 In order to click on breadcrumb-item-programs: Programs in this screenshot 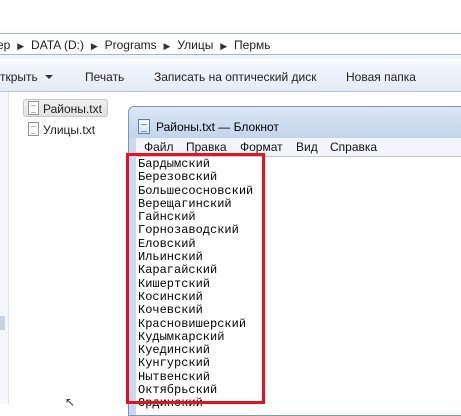, I will do `click(131, 45)`.